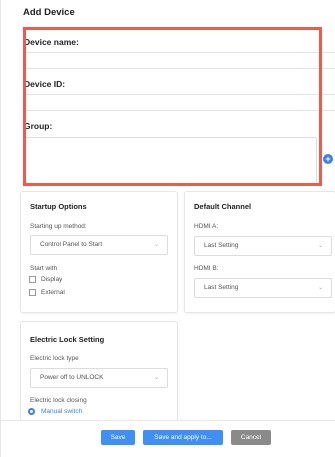  What do you see at coordinates (179, 52) in the screenshot?
I see `device-name-input` at bounding box center [179, 52].